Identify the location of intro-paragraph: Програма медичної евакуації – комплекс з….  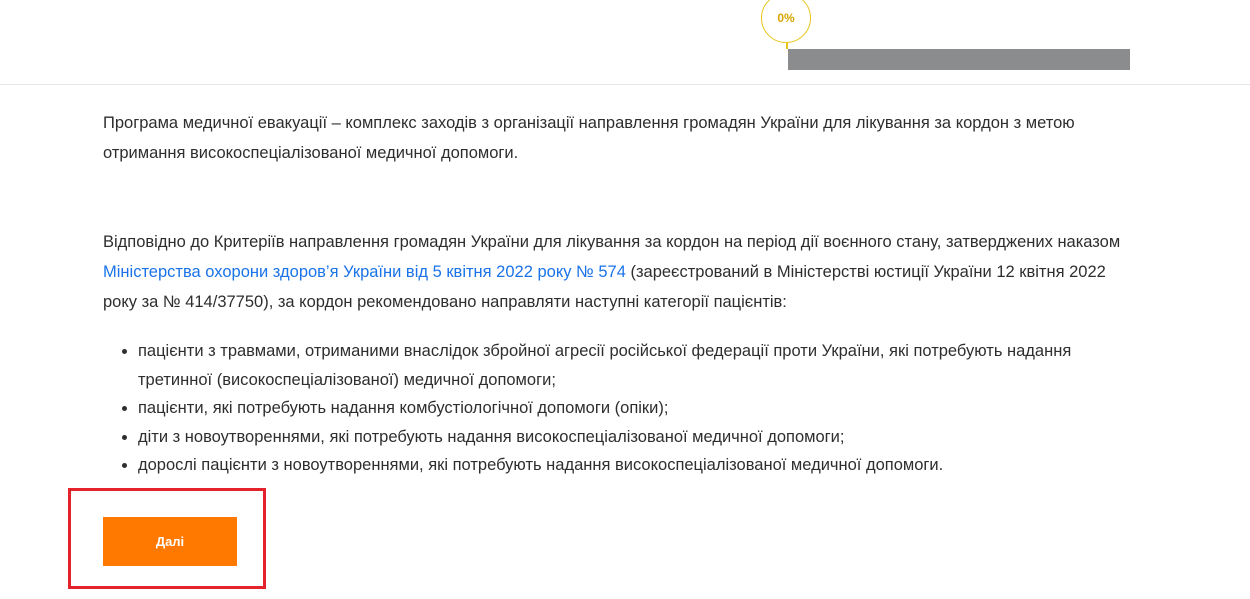
(589, 138).